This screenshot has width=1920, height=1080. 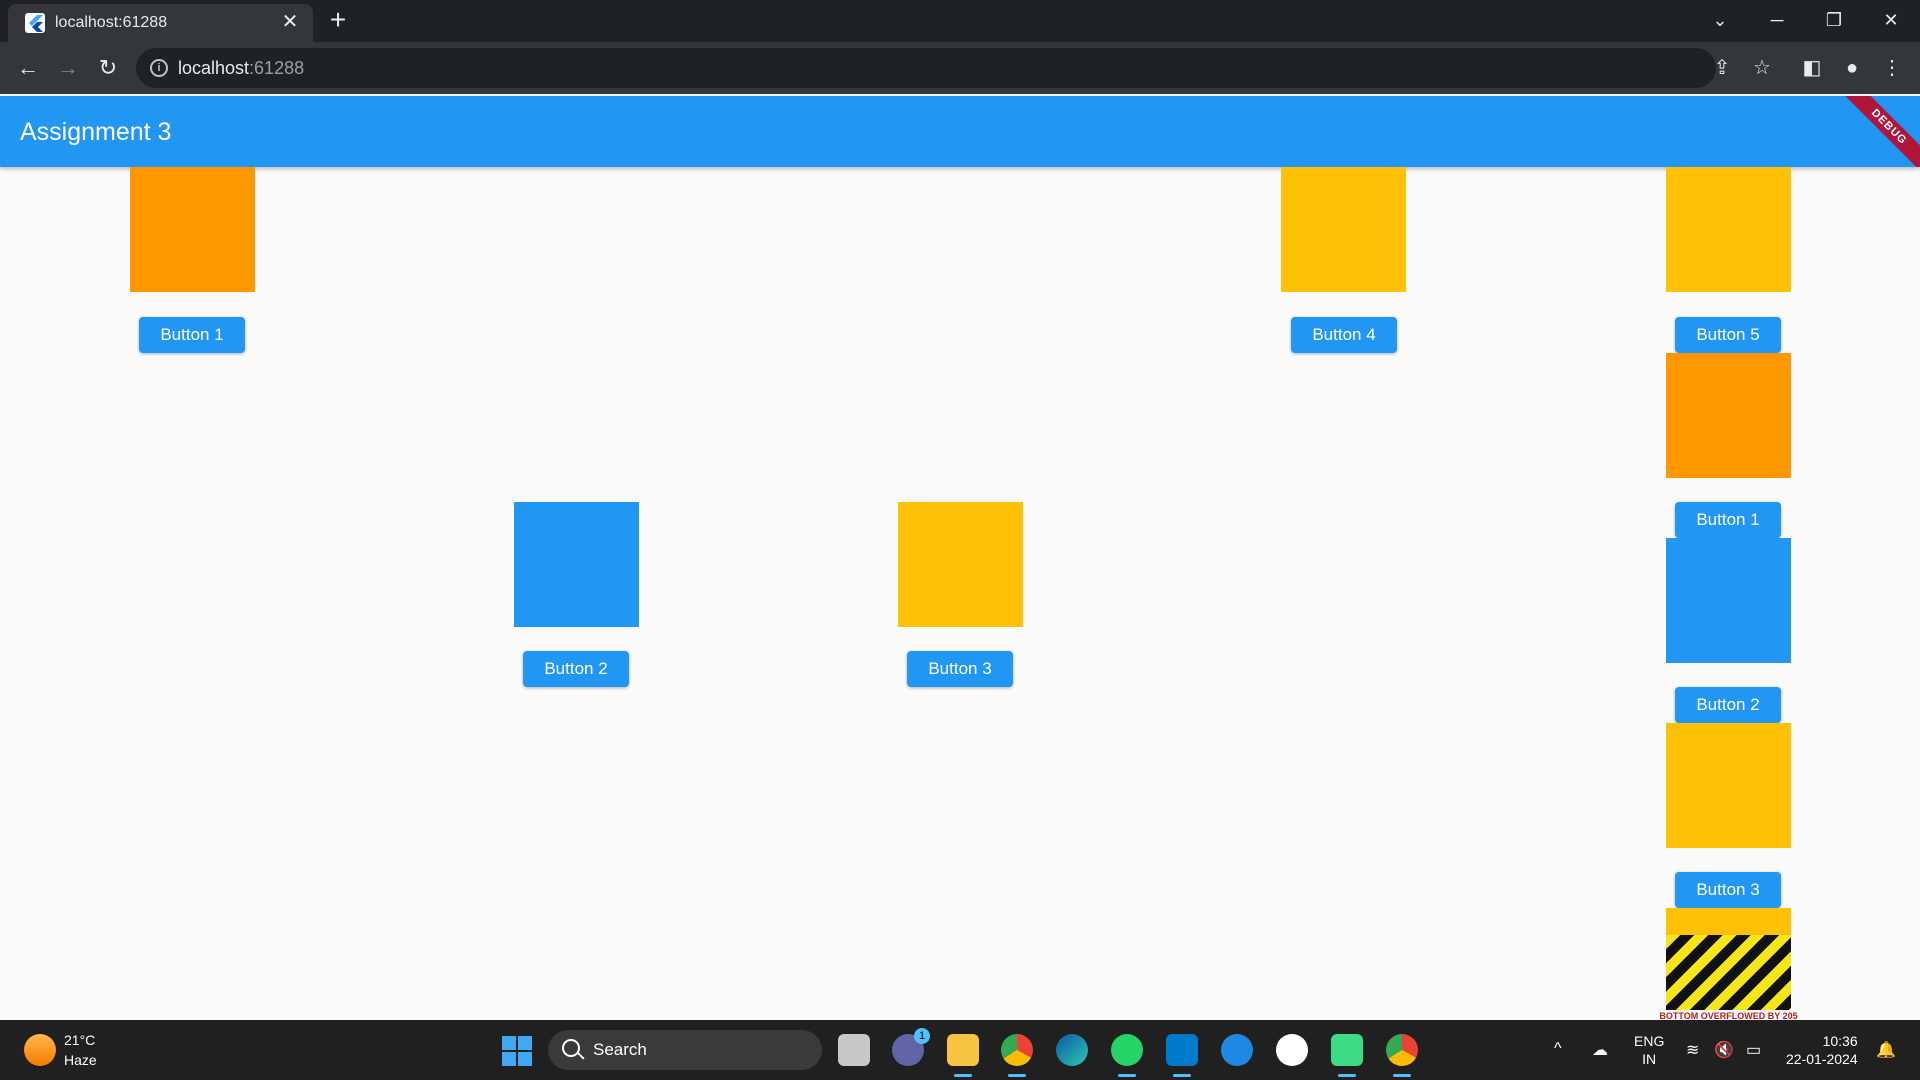 I want to click on overflow-warning-stripes, so click(x=1728, y=972).